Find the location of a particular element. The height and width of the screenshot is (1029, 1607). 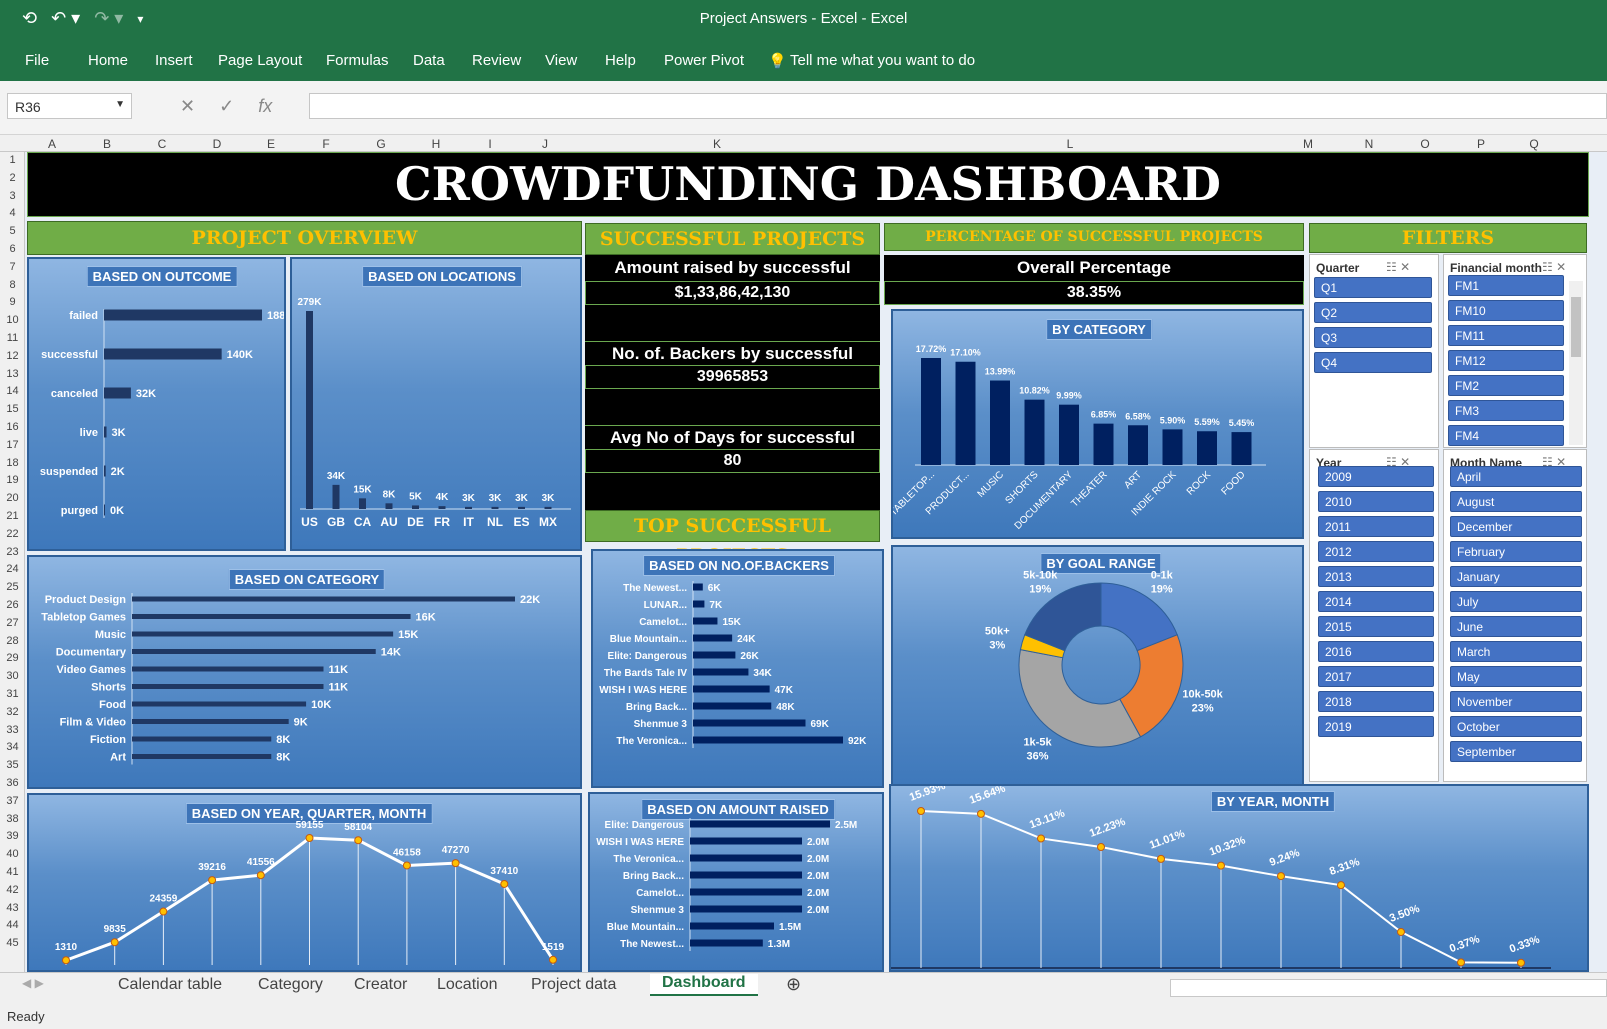

tab-review: Review is located at coordinates (496, 60).